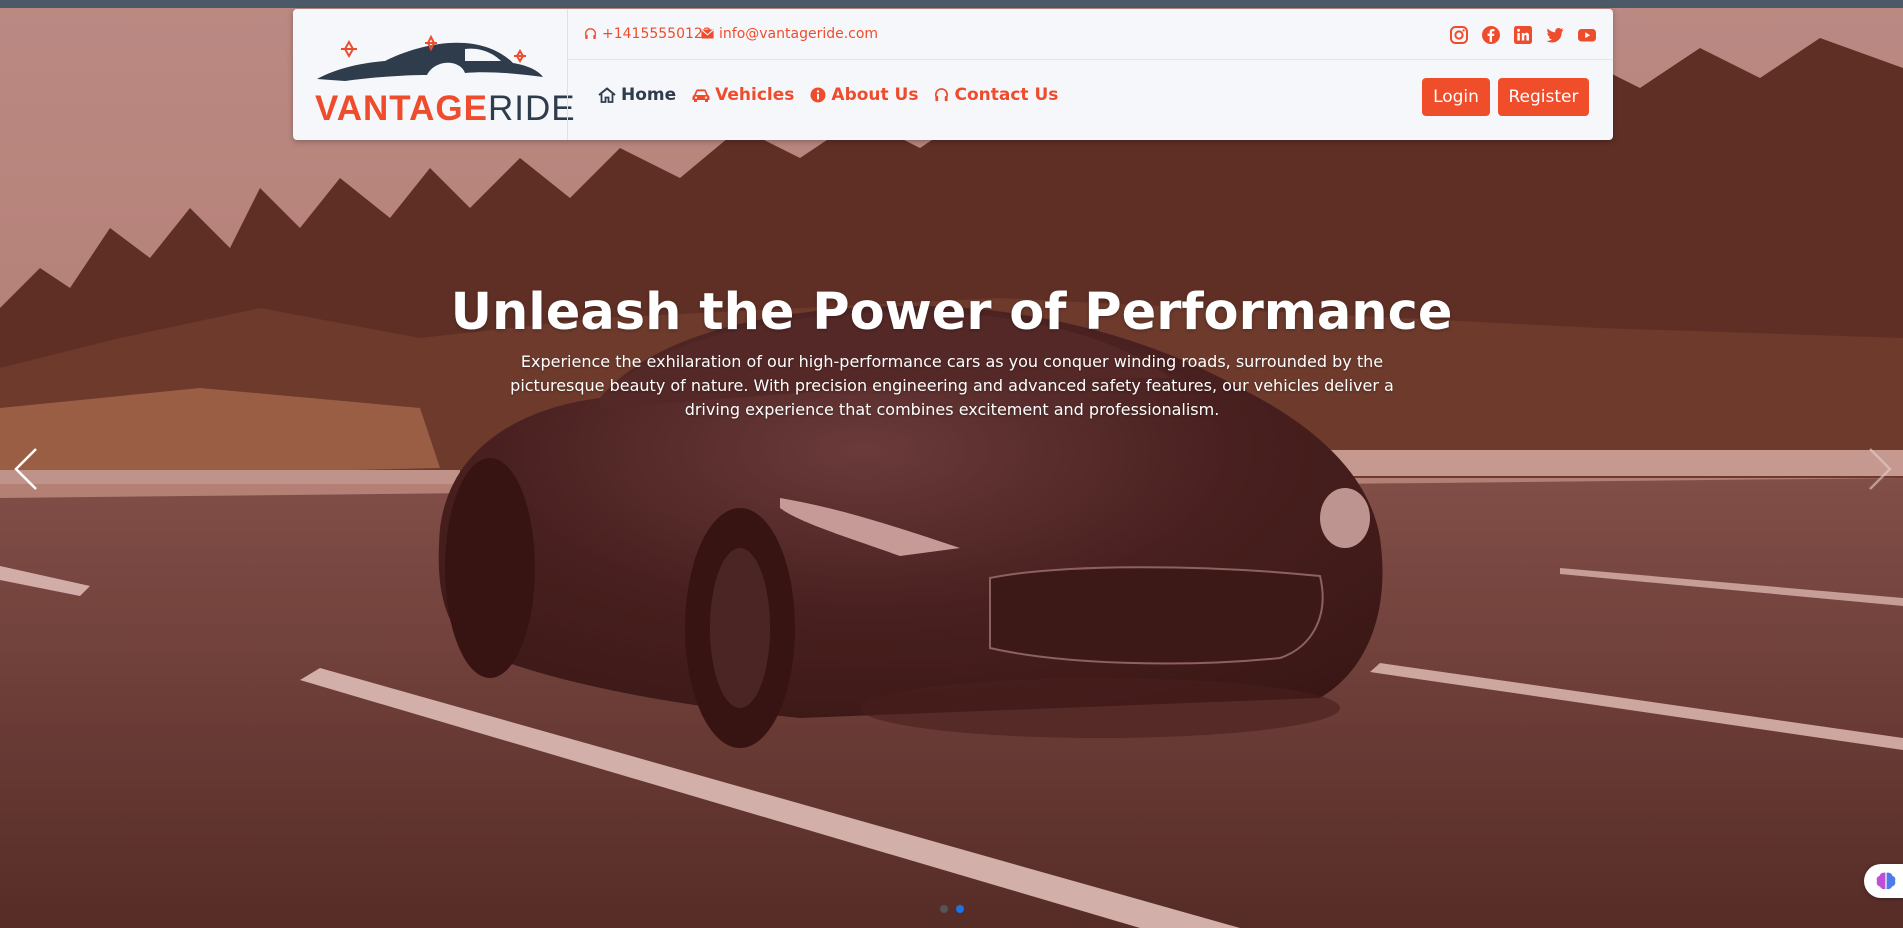 The image size is (1903, 928). What do you see at coordinates (401, 108) in the screenshot?
I see `brand-part1: VANTAGE` at bounding box center [401, 108].